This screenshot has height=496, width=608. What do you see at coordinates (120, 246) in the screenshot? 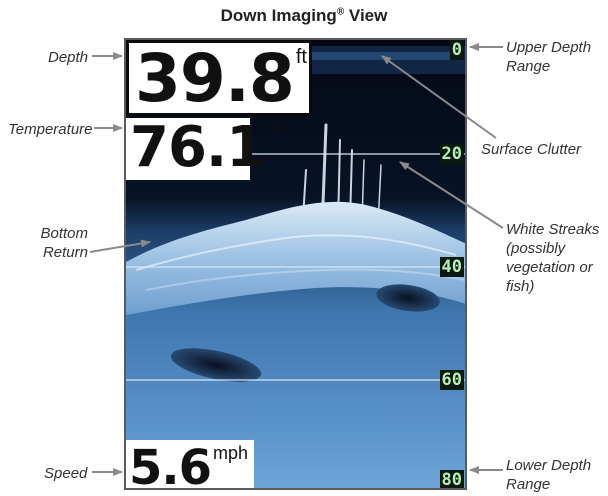
I see `arrow-bottom-return` at bounding box center [120, 246].